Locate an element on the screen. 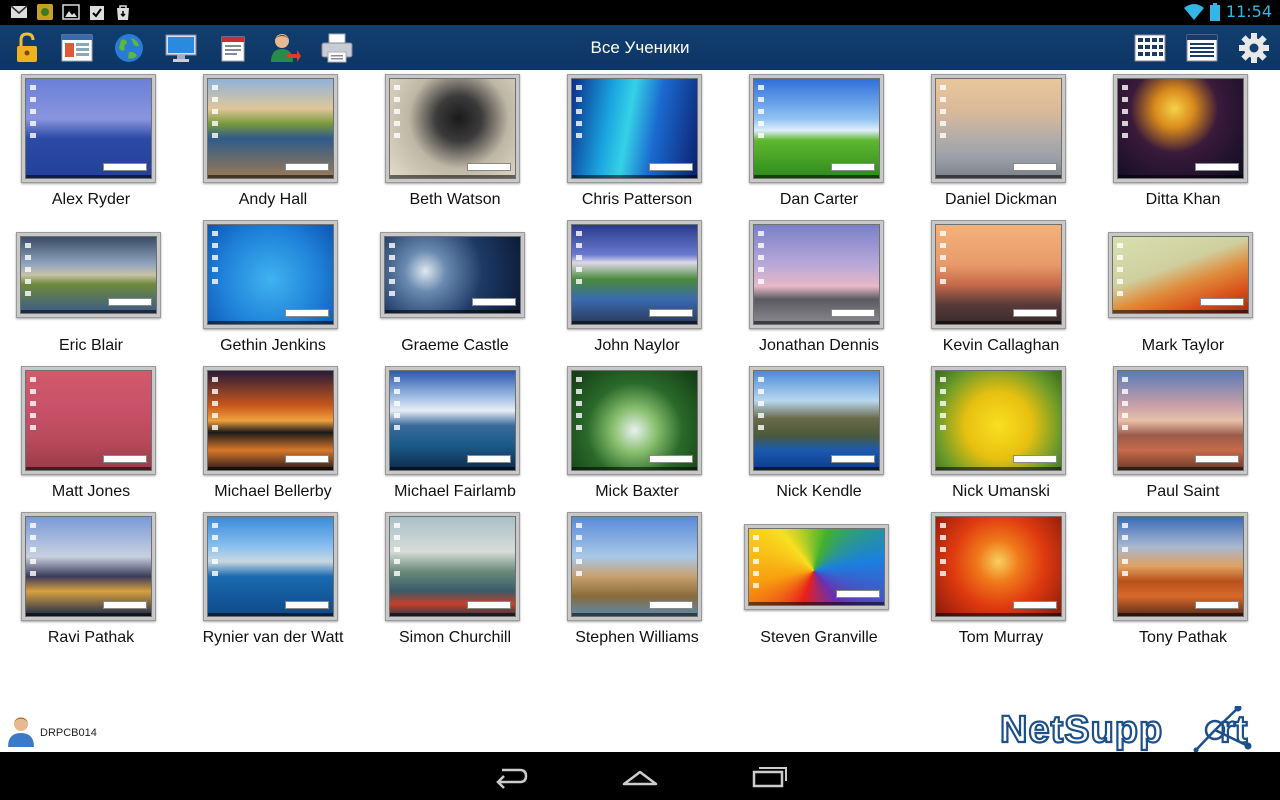  student-name: Chris Patterson is located at coordinates (637, 199).